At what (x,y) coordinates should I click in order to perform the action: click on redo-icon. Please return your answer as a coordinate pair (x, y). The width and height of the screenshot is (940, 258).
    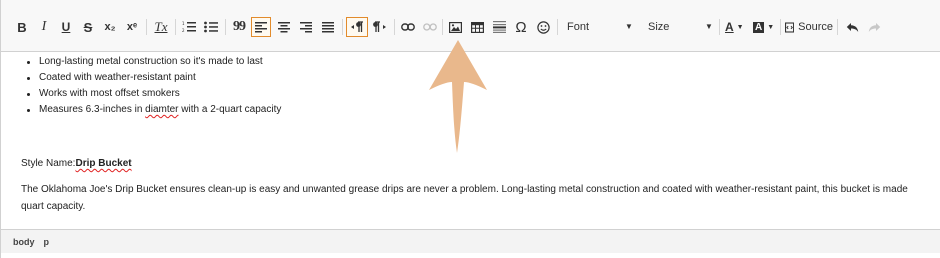
    Looking at the image, I should click on (874, 27).